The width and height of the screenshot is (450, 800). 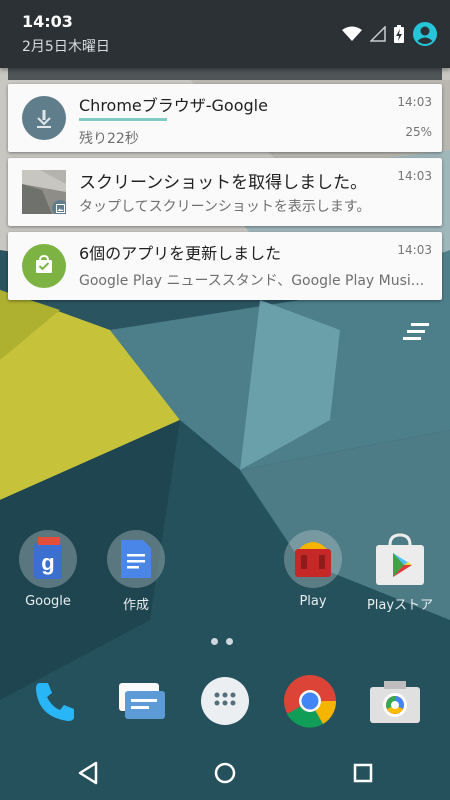 I want to click on notification-title: 6個のアプリを更新しました, so click(x=180, y=253).